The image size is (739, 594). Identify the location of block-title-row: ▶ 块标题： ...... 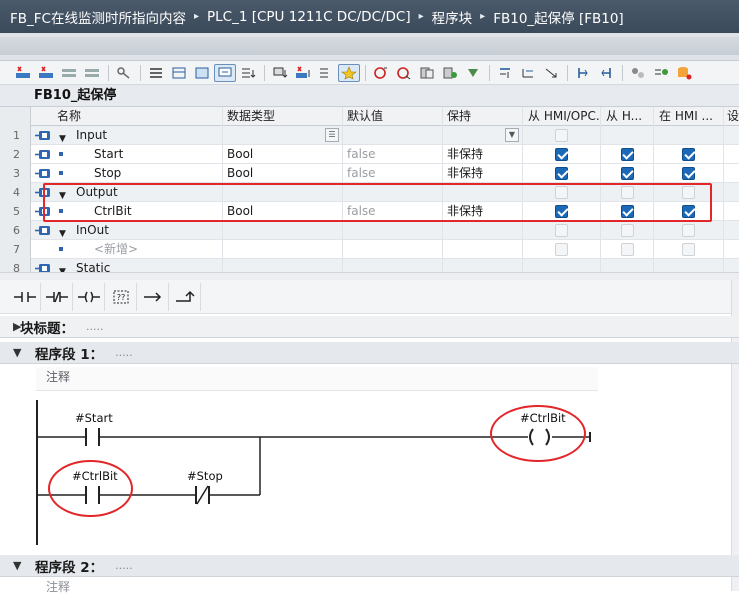
(369, 327).